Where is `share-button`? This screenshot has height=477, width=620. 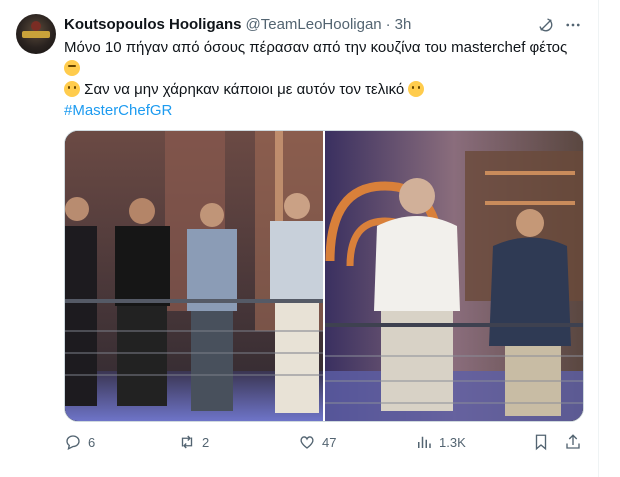 share-button is located at coordinates (573, 442).